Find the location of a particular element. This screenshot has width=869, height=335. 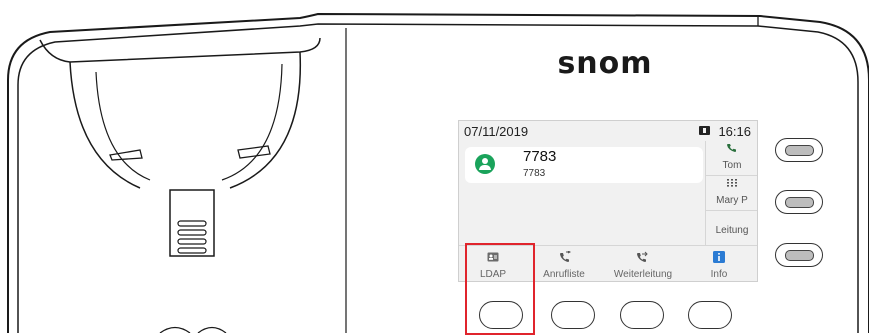

function-key-mary: Mary P is located at coordinates (731, 193).